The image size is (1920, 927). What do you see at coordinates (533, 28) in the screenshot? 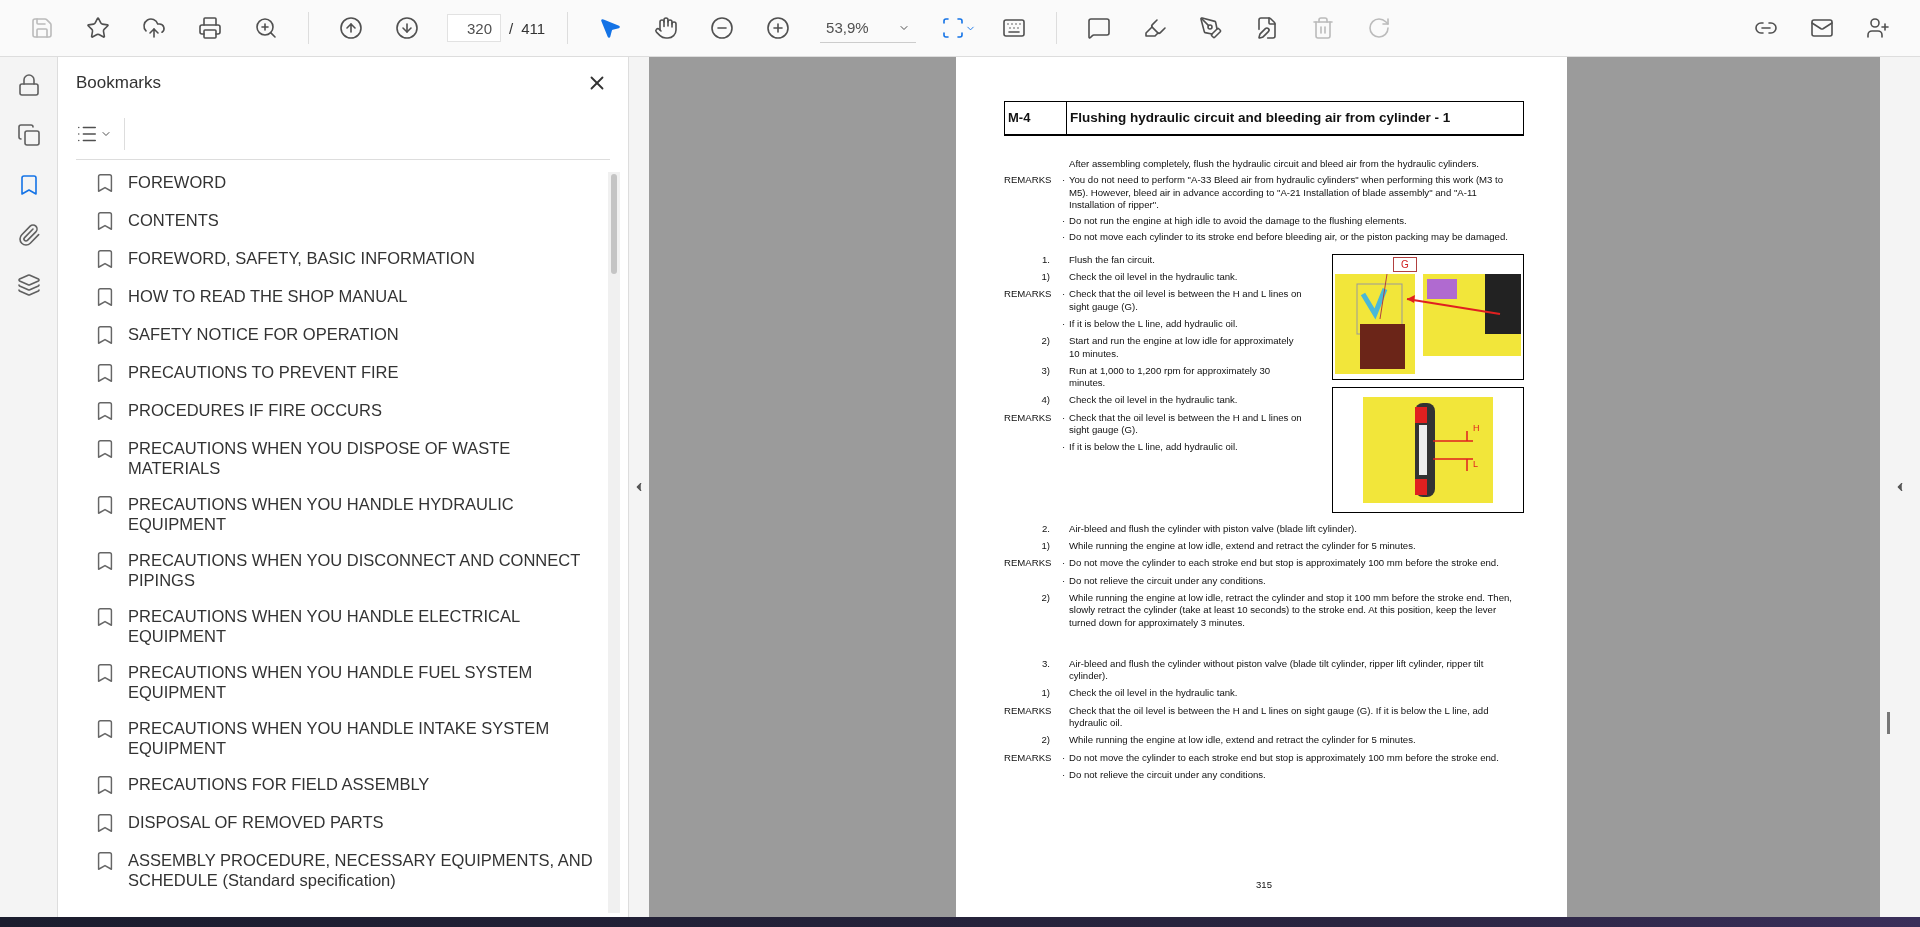
I see `page-total: 411` at bounding box center [533, 28].